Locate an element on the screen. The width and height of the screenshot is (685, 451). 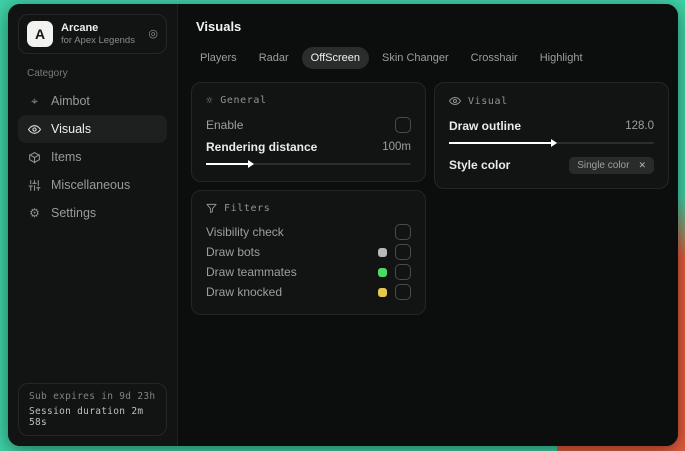
page-title: Visuals is located at coordinates (219, 26).